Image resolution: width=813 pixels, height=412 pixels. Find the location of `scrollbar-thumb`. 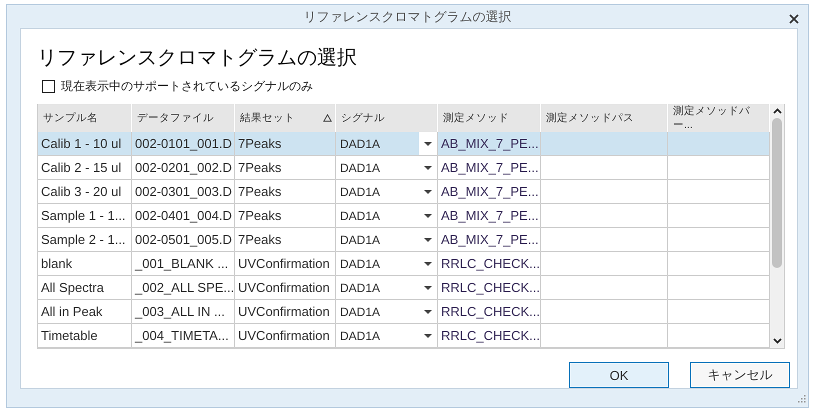

scrollbar-thumb is located at coordinates (777, 193).